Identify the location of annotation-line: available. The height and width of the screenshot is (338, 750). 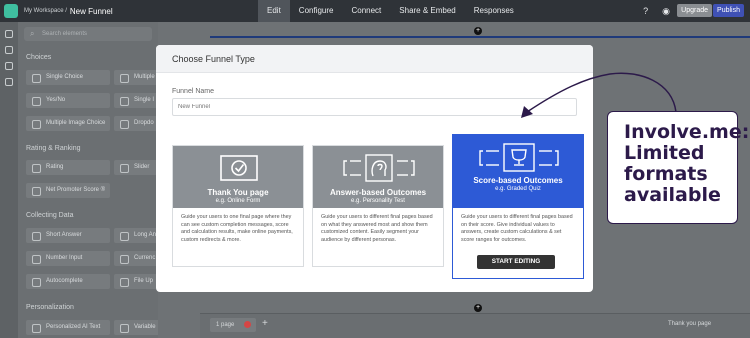
(672, 195).